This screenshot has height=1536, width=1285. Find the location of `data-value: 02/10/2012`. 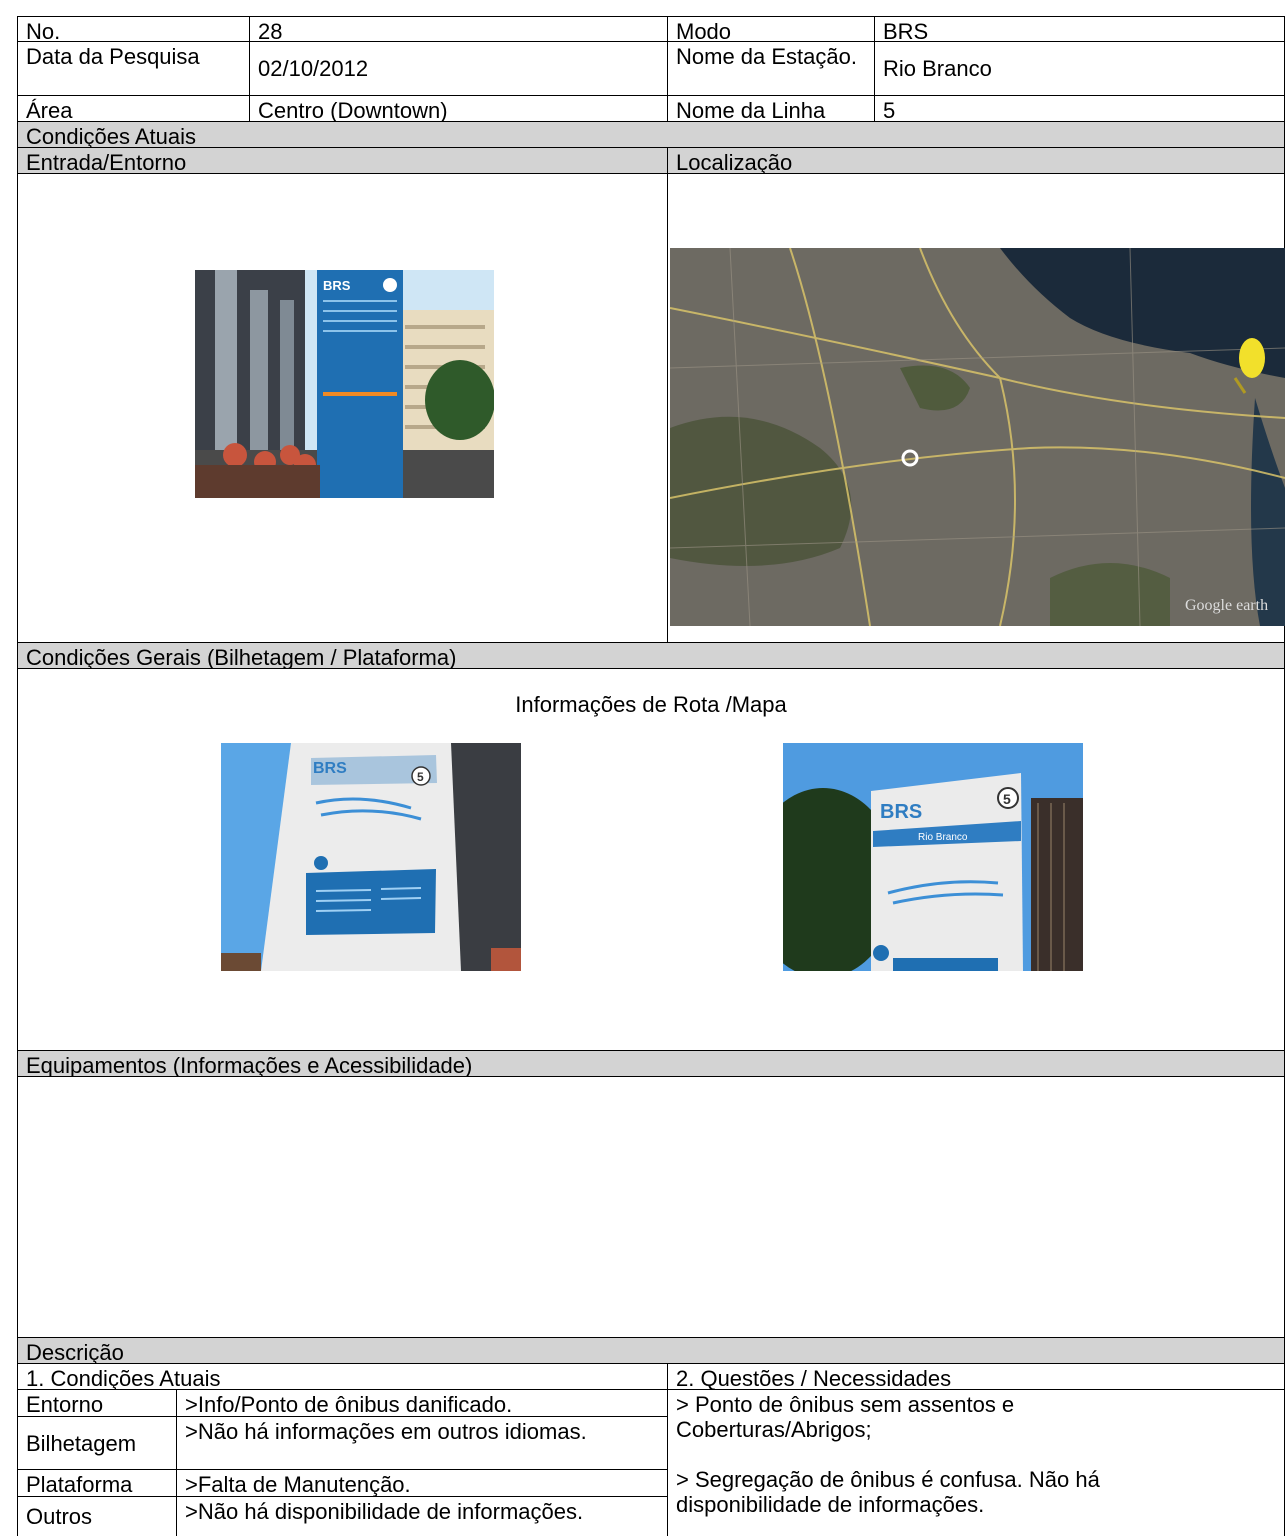

data-value: 02/10/2012 is located at coordinates (458, 68).